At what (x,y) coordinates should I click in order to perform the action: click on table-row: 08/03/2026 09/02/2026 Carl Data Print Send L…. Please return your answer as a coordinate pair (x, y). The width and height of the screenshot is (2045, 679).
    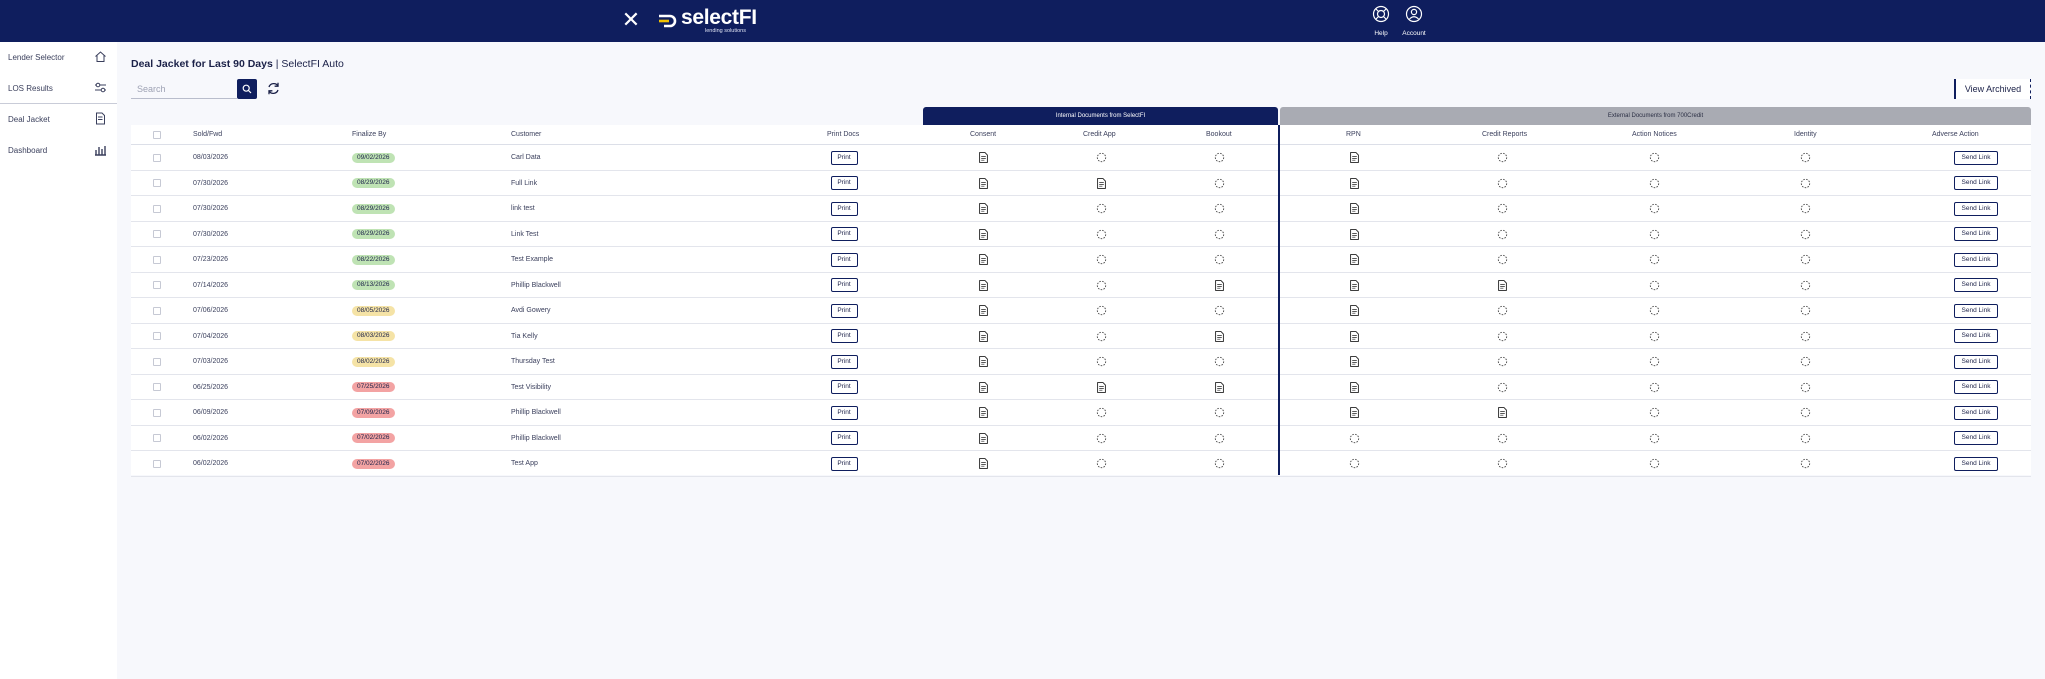
    Looking at the image, I should click on (1081, 158).